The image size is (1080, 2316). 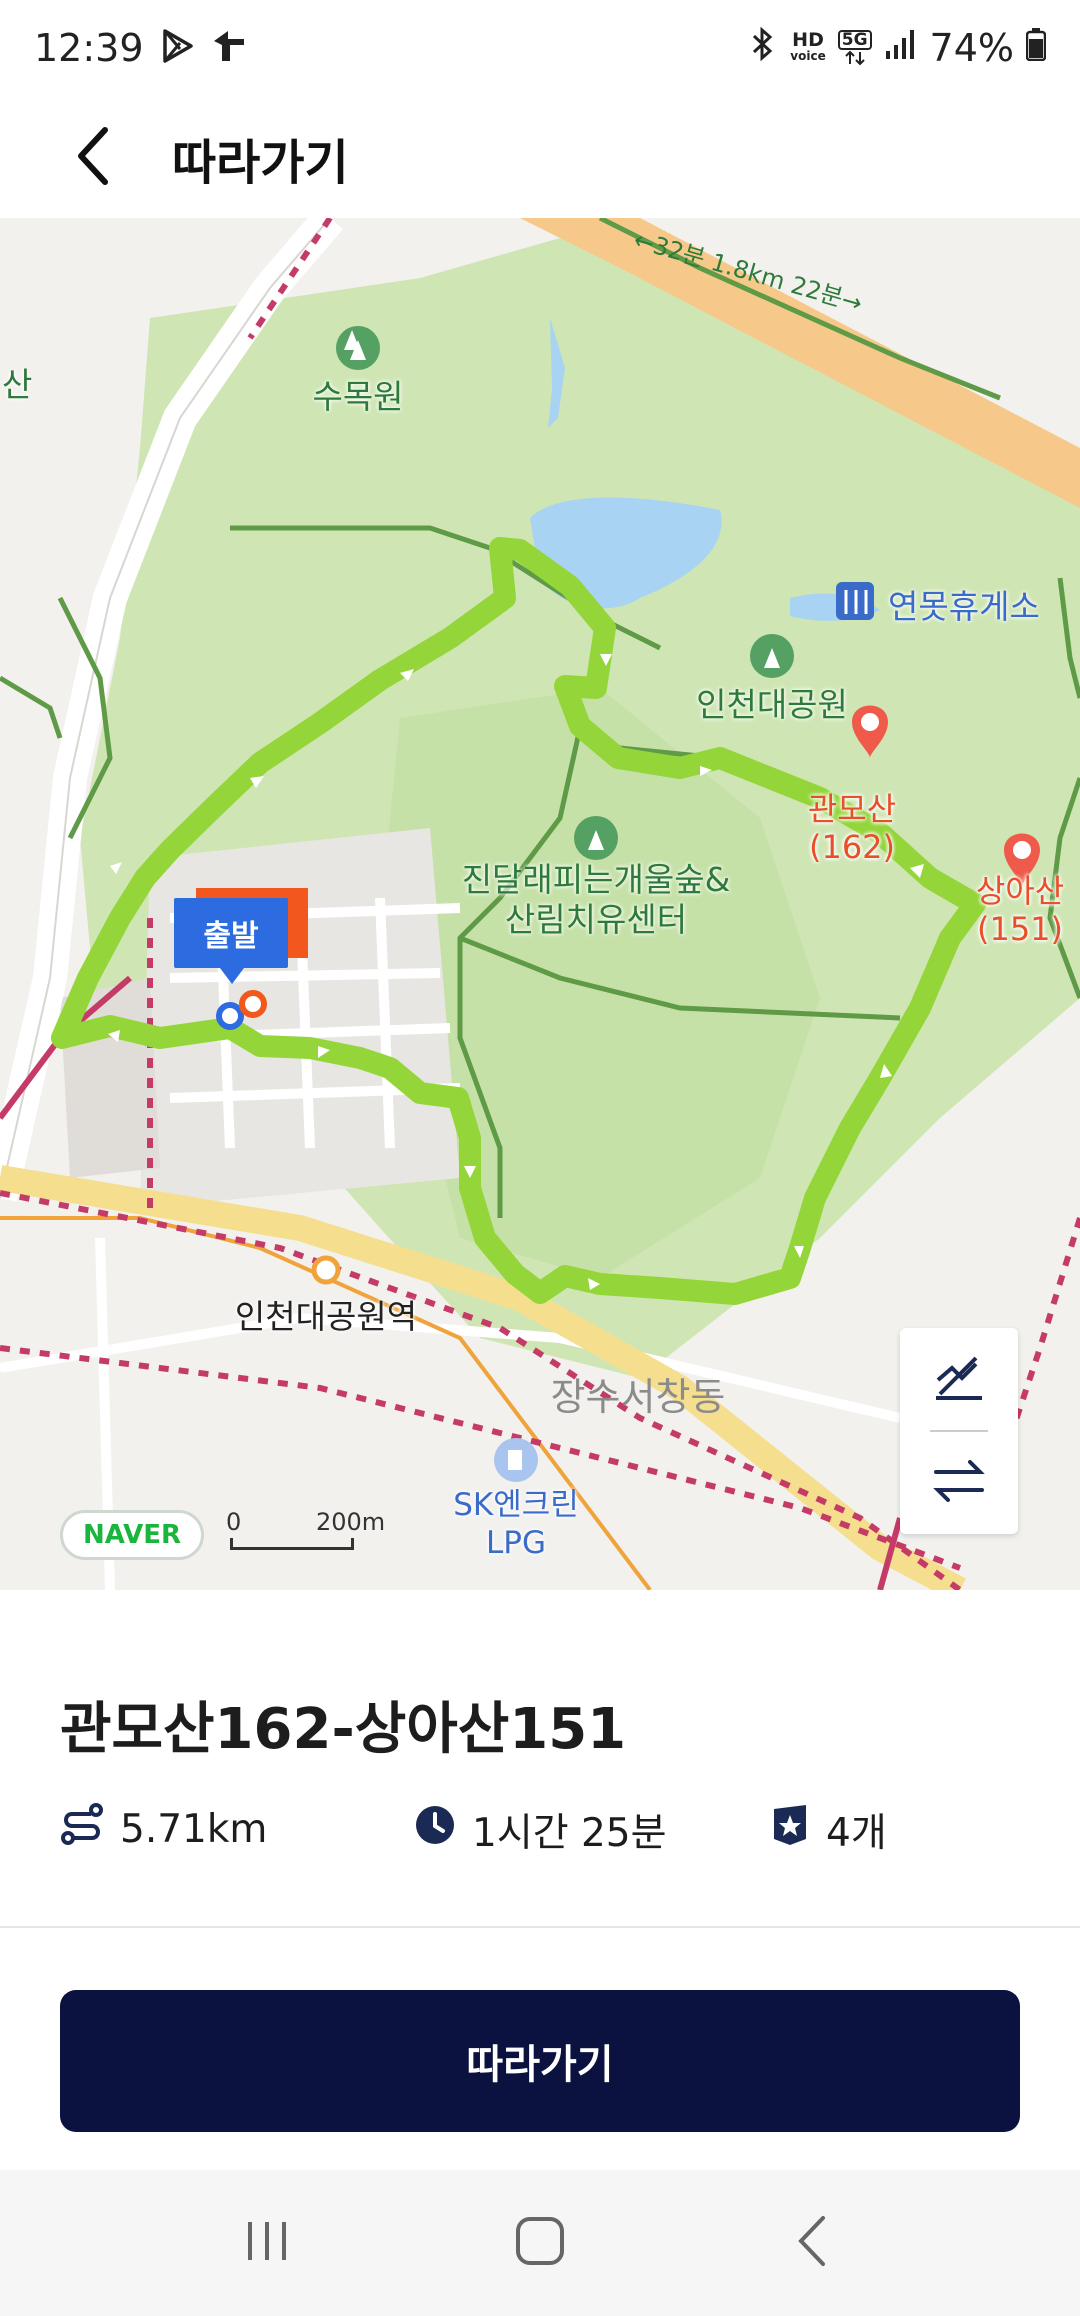 I want to click on home-button, so click(x=540, y=2243).